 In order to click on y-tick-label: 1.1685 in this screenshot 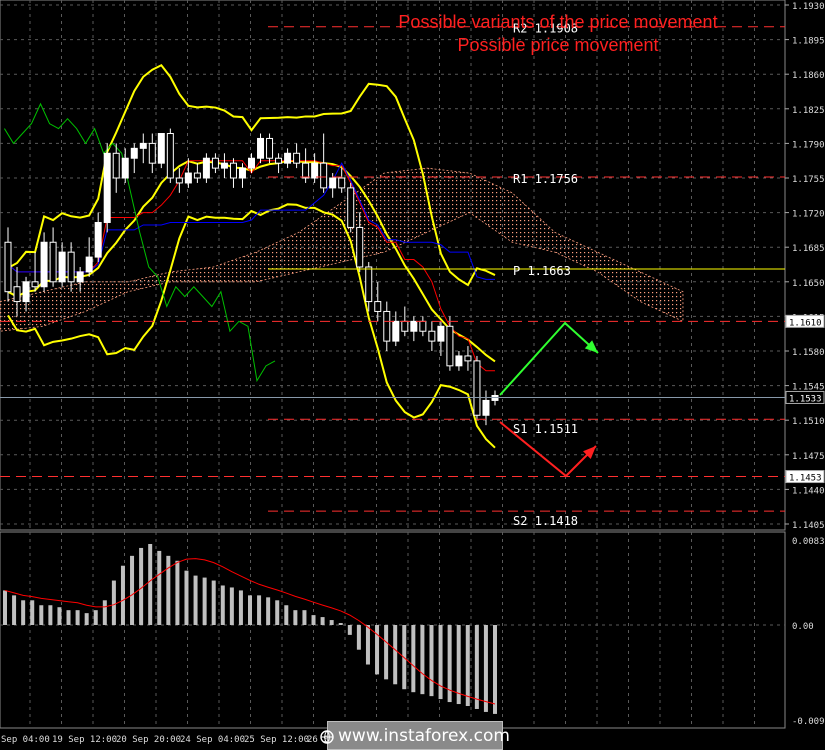, I will do `click(808, 249)`.